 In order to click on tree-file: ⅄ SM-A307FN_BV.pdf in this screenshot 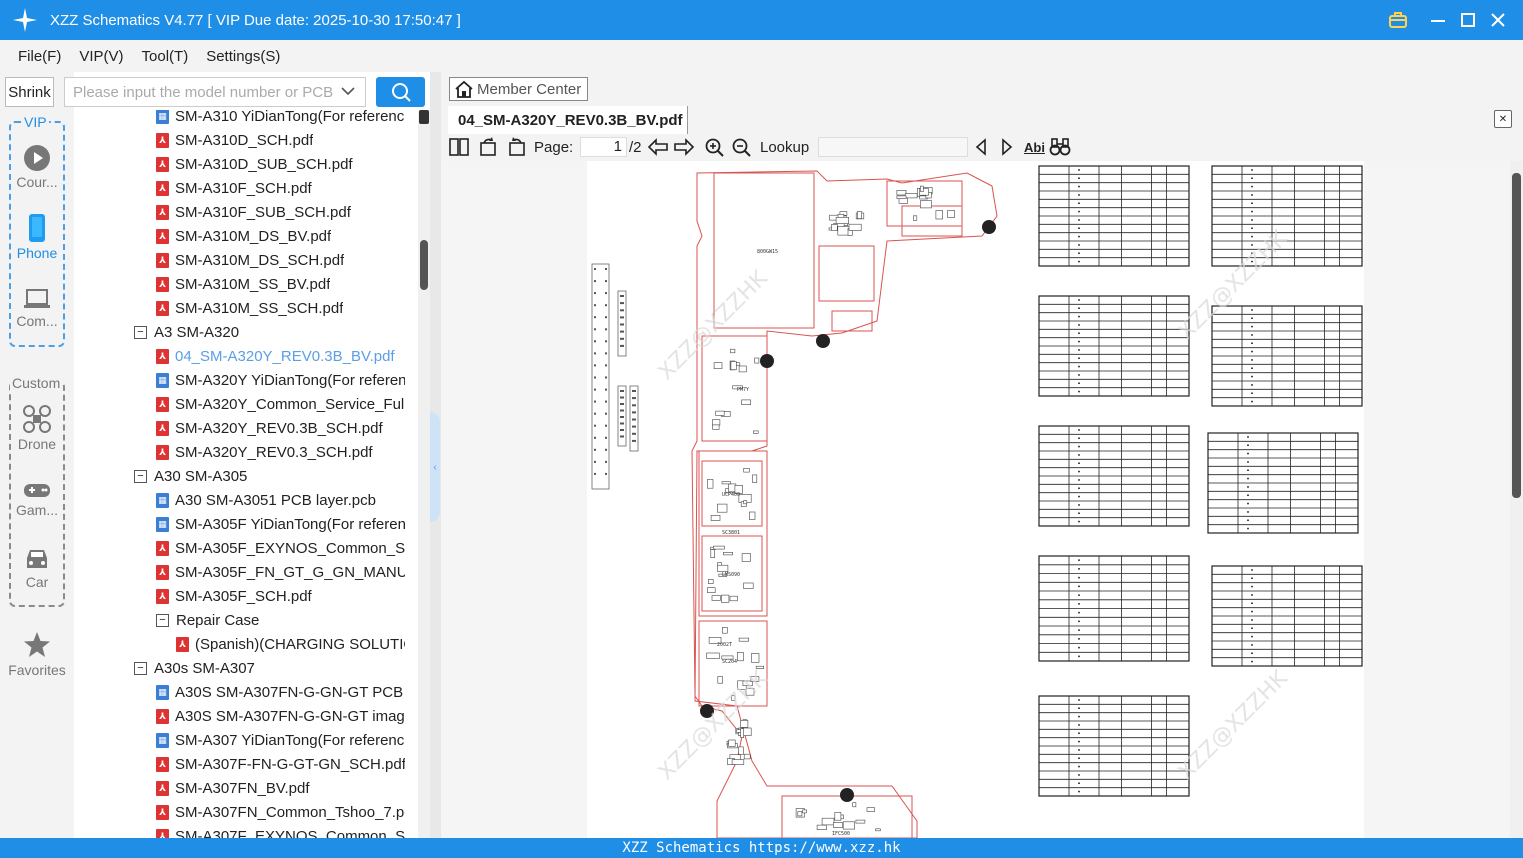, I will do `click(233, 788)`.